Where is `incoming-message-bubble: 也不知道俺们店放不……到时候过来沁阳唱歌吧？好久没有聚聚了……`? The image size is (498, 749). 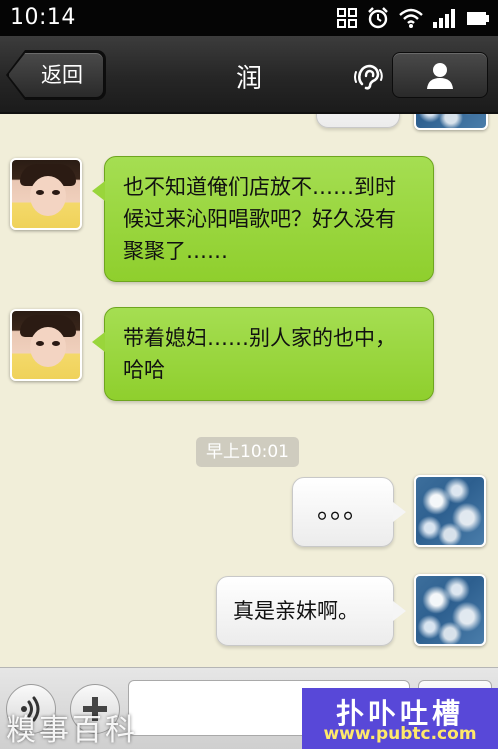
incoming-message-bubble: 也不知道俺们店放不……到时候过来沁阳唱歌吧？好久没有聚聚了…… is located at coordinates (263, 219).